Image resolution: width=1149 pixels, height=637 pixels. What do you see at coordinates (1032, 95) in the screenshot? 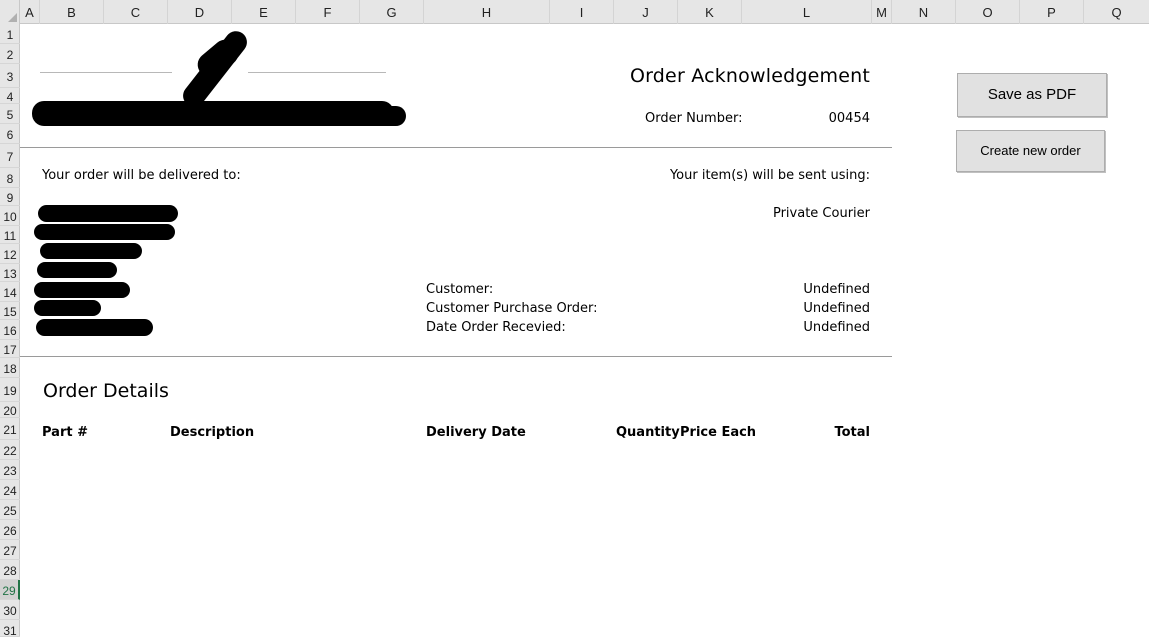
I see `save-as-pdf-button: Save as PDF` at bounding box center [1032, 95].